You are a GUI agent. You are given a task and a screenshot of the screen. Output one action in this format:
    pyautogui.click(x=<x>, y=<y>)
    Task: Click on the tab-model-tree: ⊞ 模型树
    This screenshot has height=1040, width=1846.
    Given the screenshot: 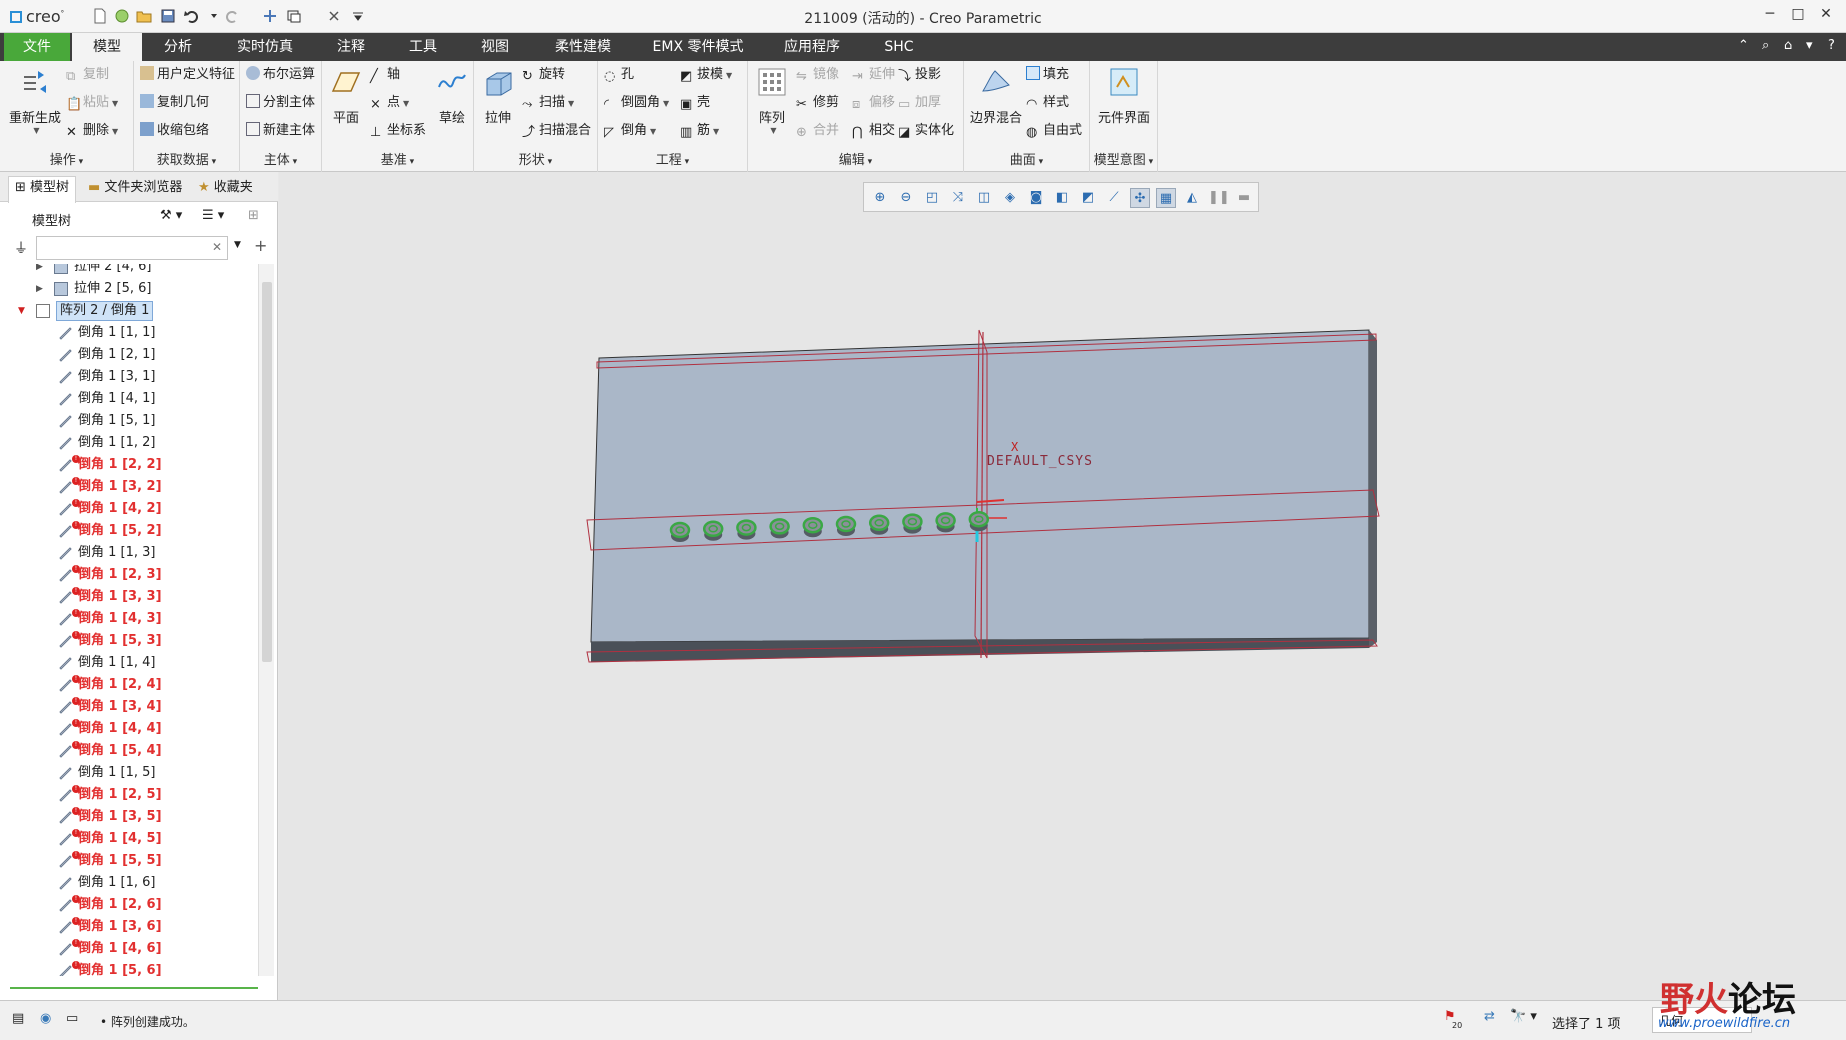 What is the action you would take?
    pyautogui.click(x=42, y=189)
    